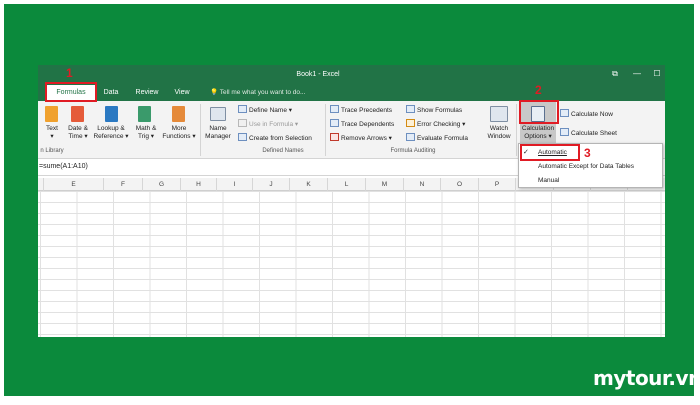  Describe the element at coordinates (657, 73) in the screenshot. I see `maximize-icon: ☐` at that location.